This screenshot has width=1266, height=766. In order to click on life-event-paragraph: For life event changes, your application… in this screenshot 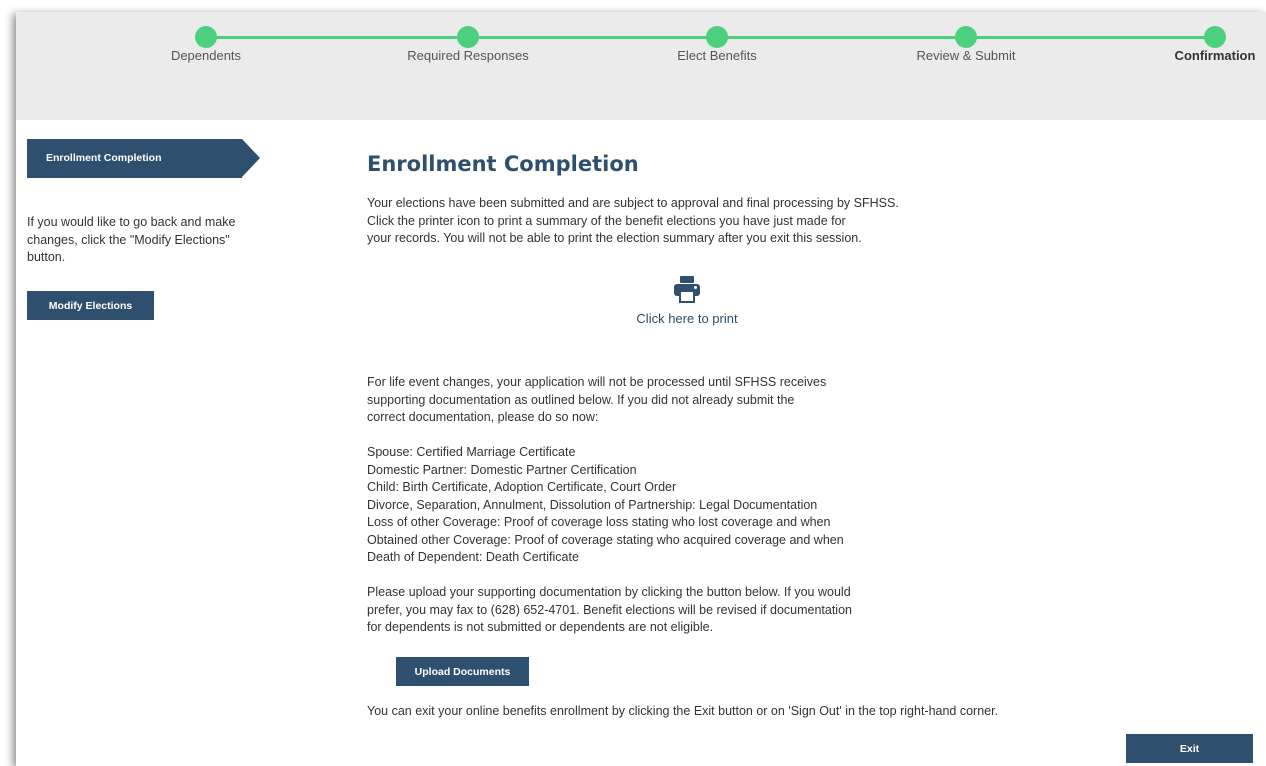, I will do `click(727, 400)`.